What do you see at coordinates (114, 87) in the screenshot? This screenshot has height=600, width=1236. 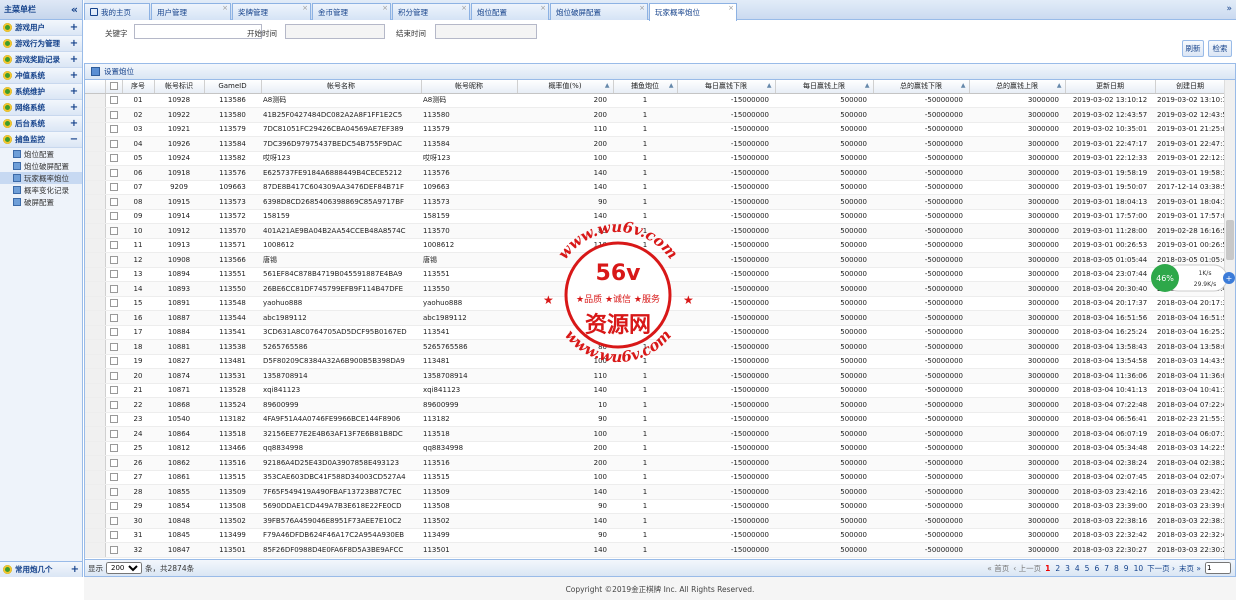 I see `header-select-all` at bounding box center [114, 87].